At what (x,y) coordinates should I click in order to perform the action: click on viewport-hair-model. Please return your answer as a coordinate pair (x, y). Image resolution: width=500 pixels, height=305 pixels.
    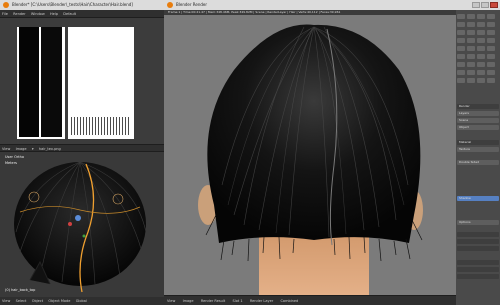
    Looking at the image, I should click on (80, 227).